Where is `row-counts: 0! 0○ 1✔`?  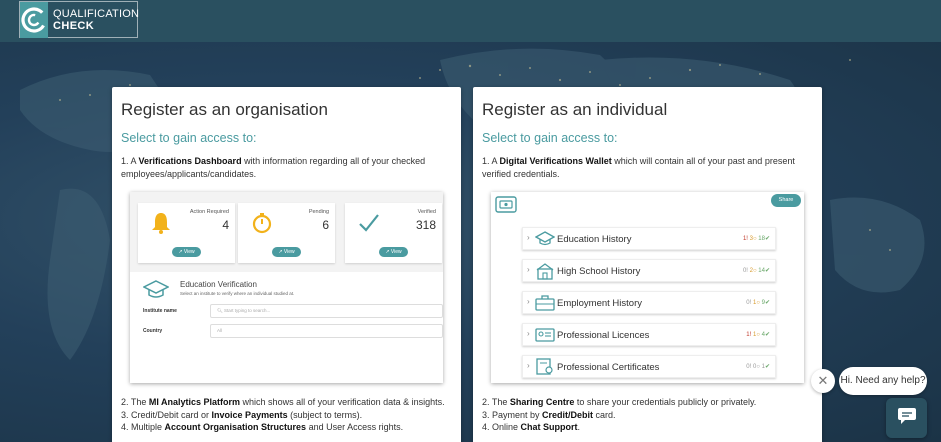 row-counts: 0! 0○ 1✔ is located at coordinates (758, 367).